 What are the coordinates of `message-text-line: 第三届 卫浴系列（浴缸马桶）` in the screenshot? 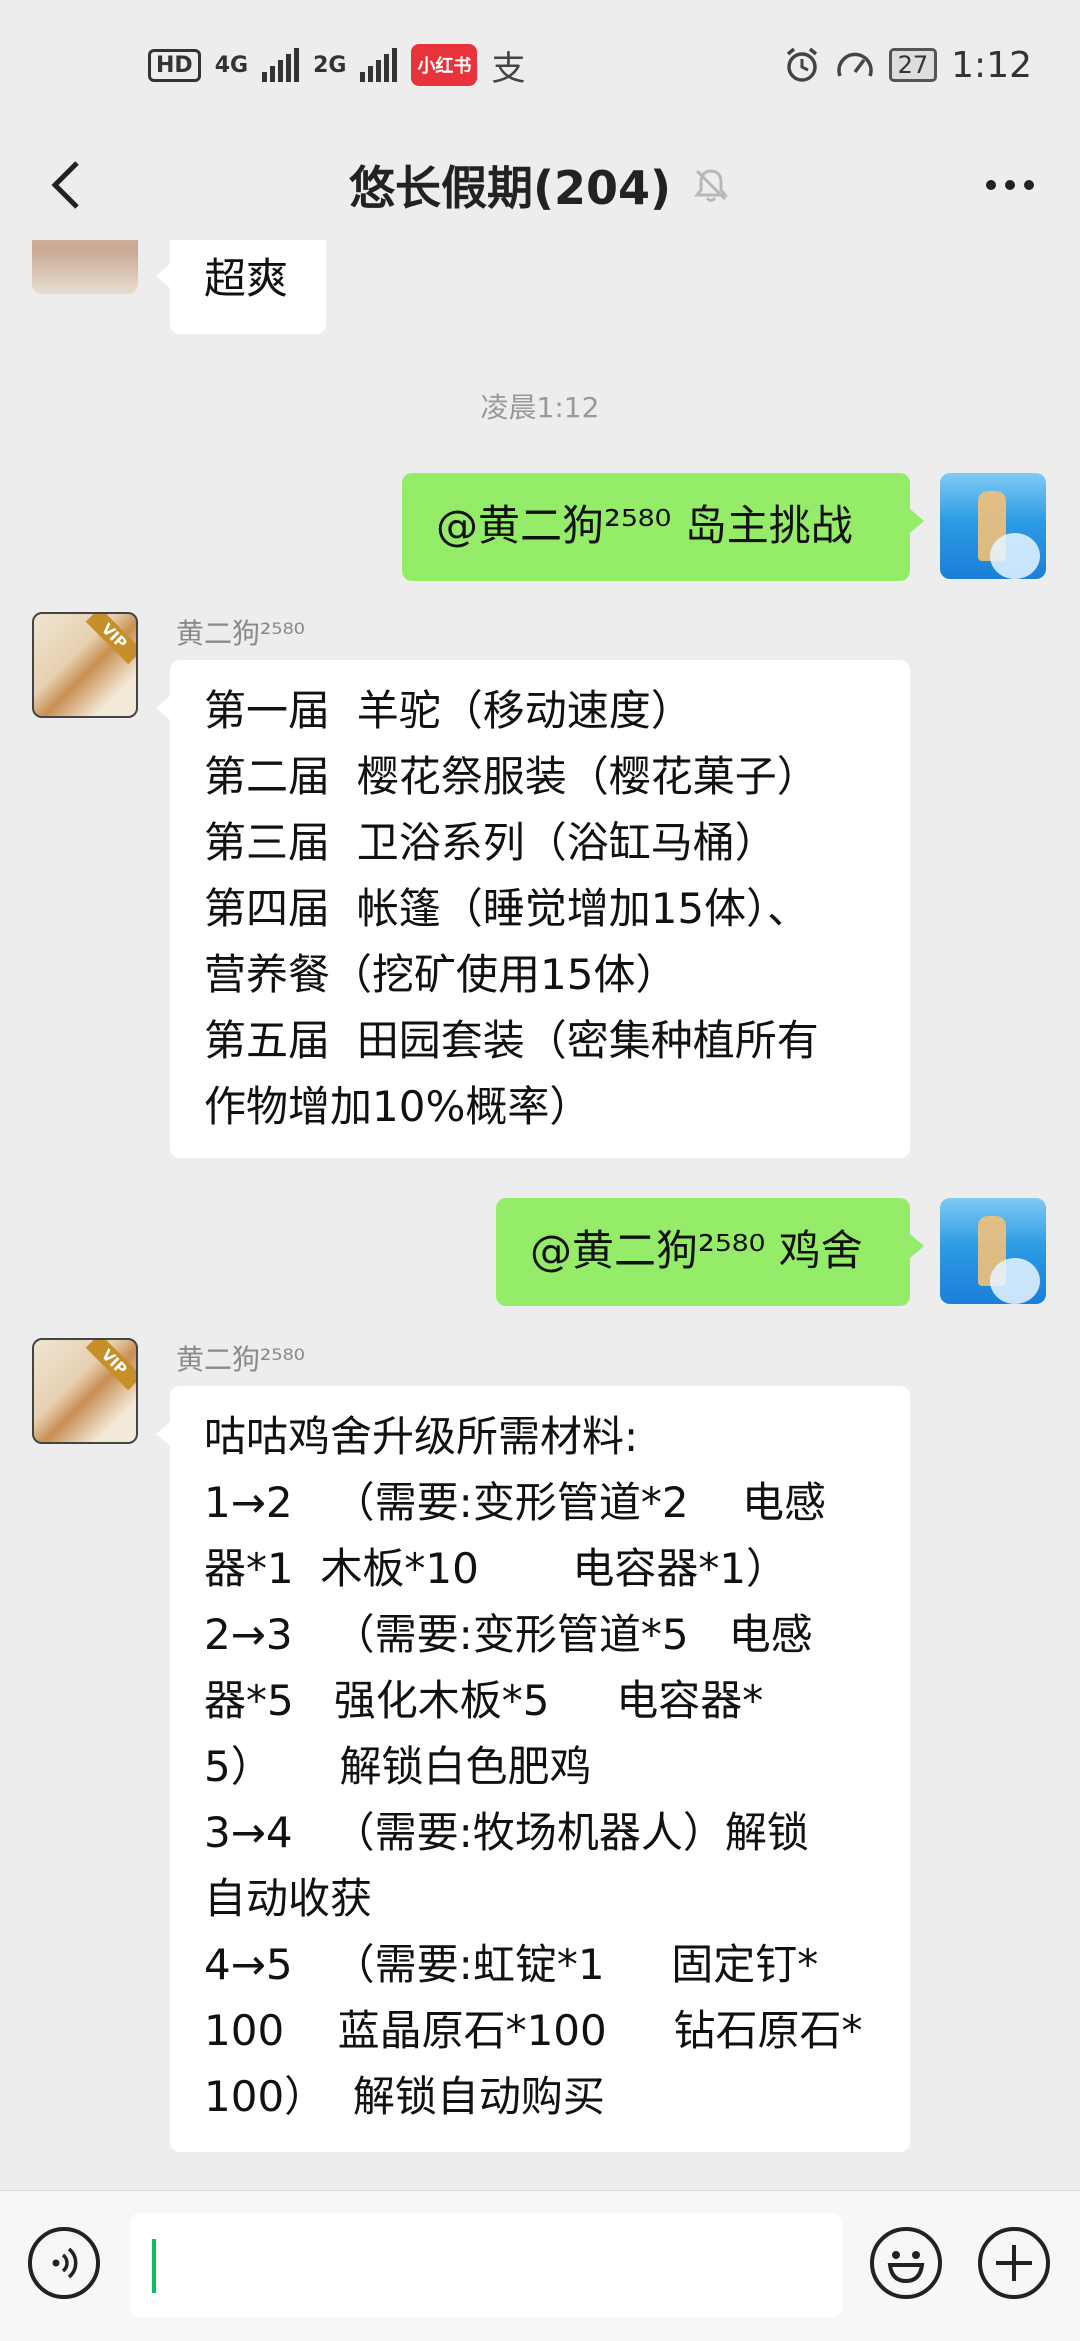 It's located at (490, 842).